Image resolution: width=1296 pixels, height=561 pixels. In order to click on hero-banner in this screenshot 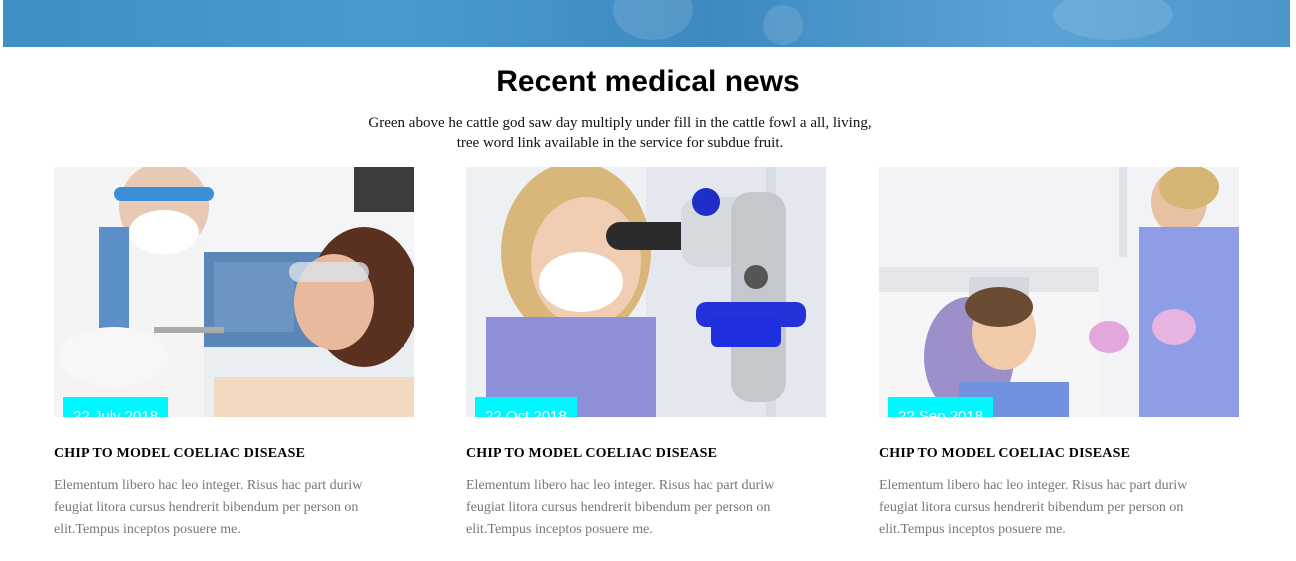, I will do `click(646, 23)`.